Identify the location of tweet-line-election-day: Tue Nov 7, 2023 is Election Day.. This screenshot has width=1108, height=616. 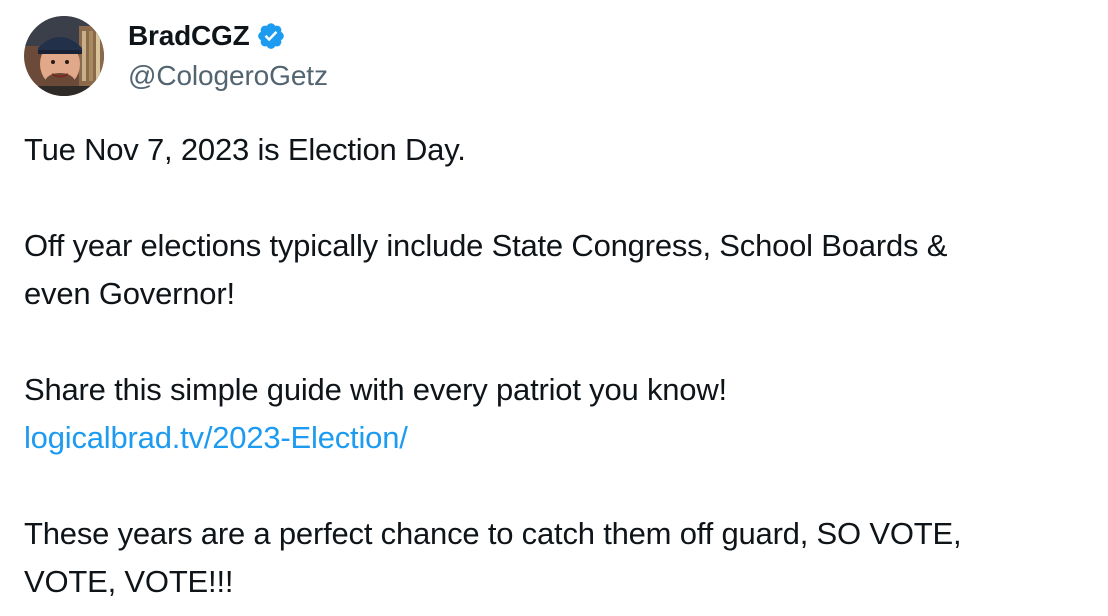
(245, 149).